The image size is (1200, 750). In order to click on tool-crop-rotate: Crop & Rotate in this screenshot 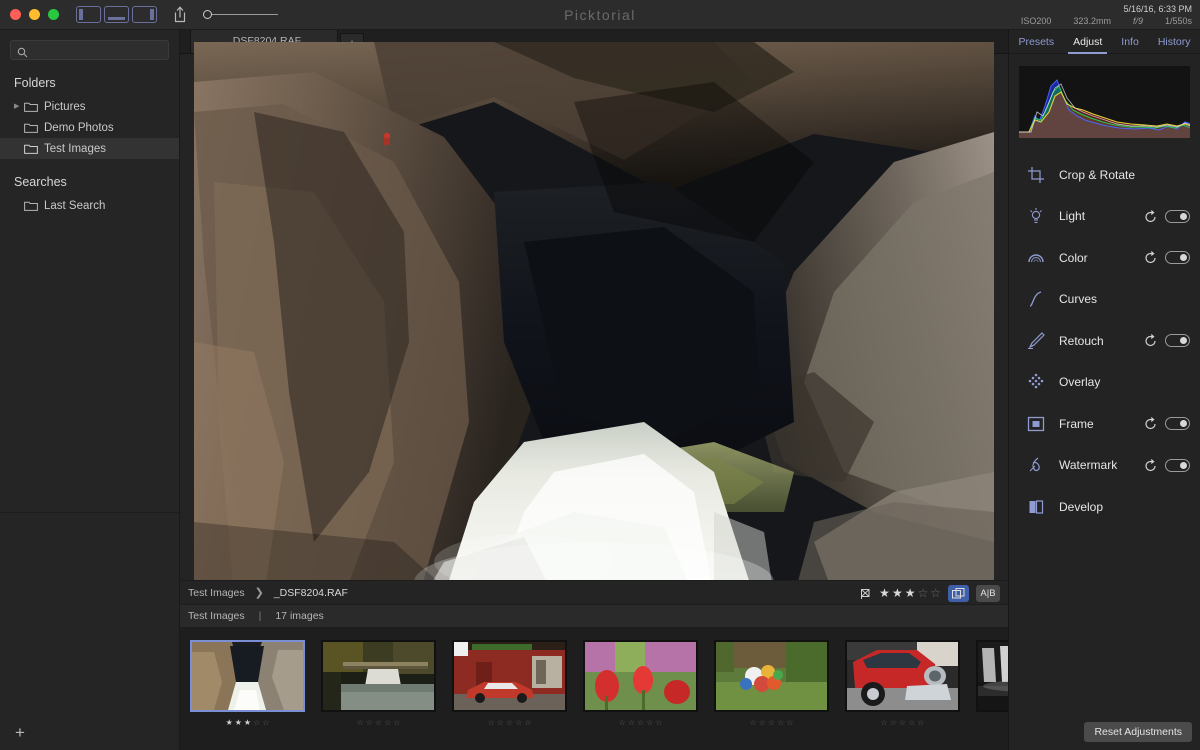, I will do `click(1104, 175)`.